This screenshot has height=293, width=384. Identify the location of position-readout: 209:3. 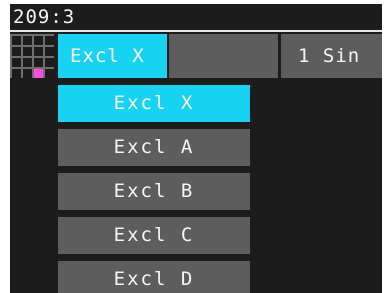
(44, 17).